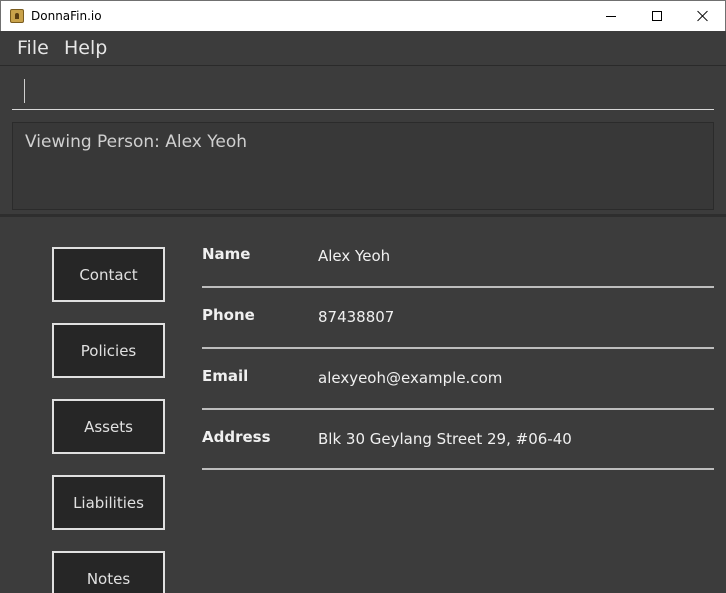 The width and height of the screenshot is (726, 593). What do you see at coordinates (236, 437) in the screenshot?
I see `address-label: Address` at bounding box center [236, 437].